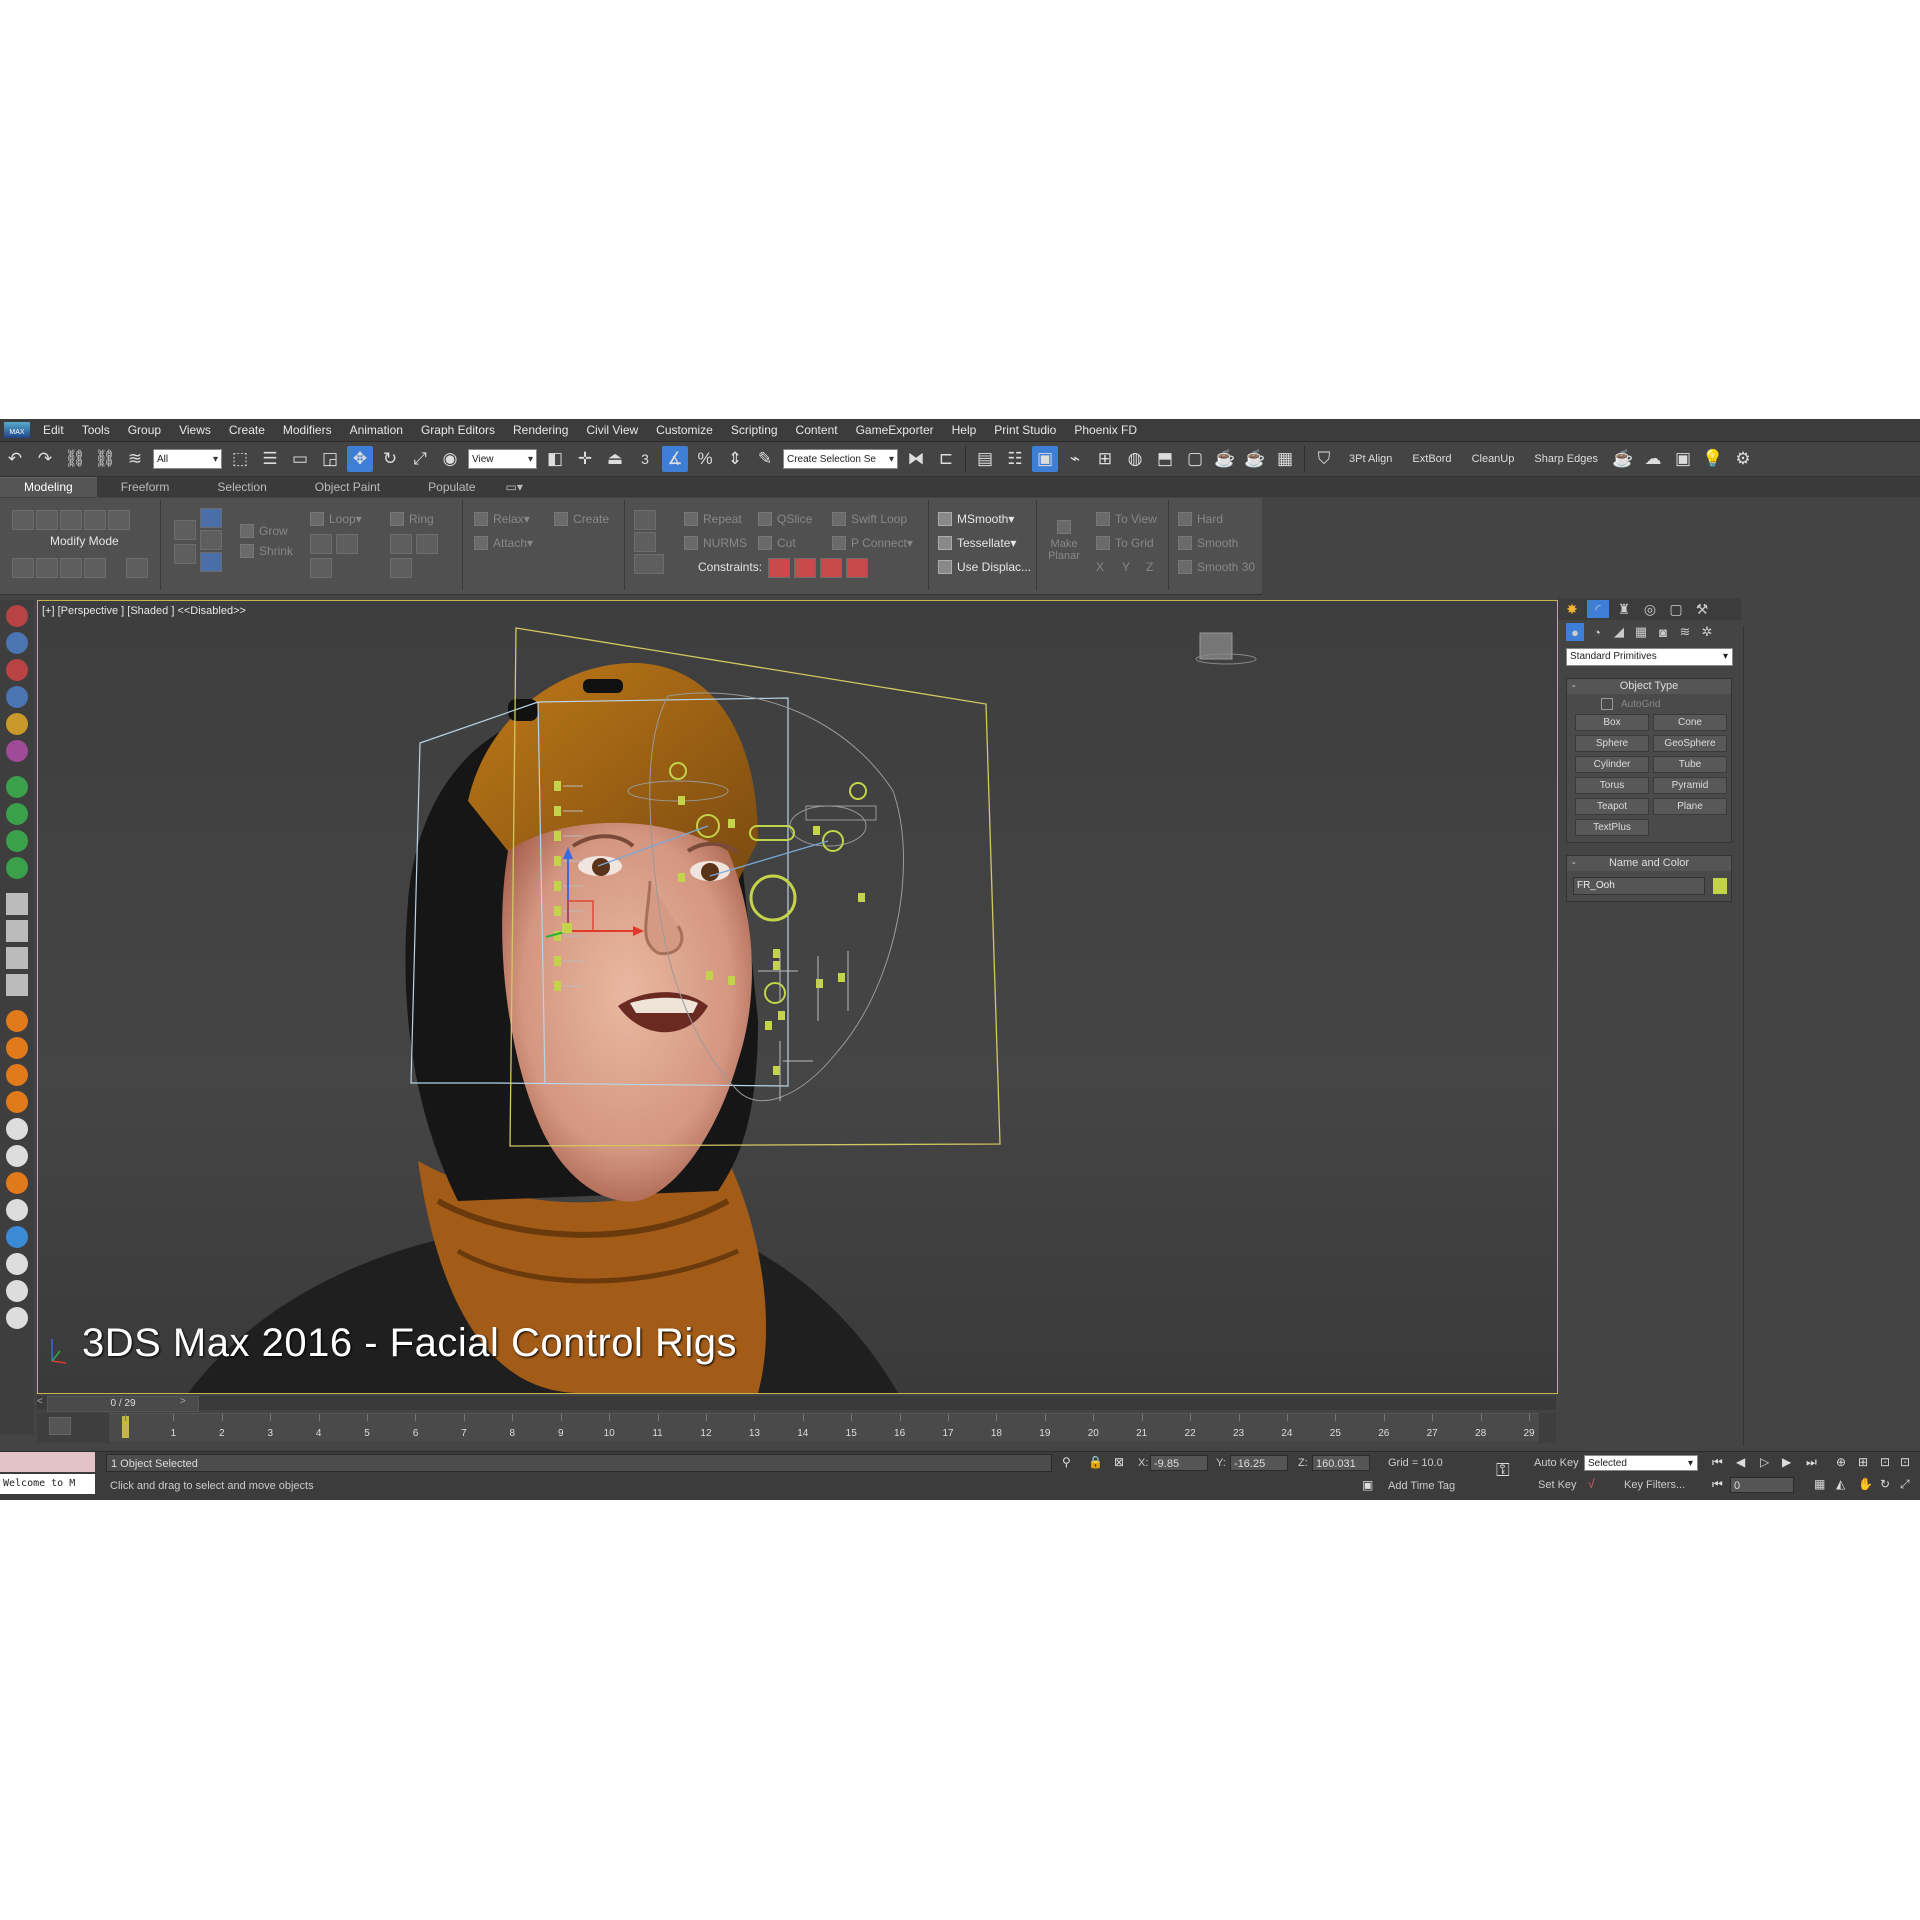 This screenshot has width=1920, height=1920. I want to click on menu-views: Views, so click(195, 430).